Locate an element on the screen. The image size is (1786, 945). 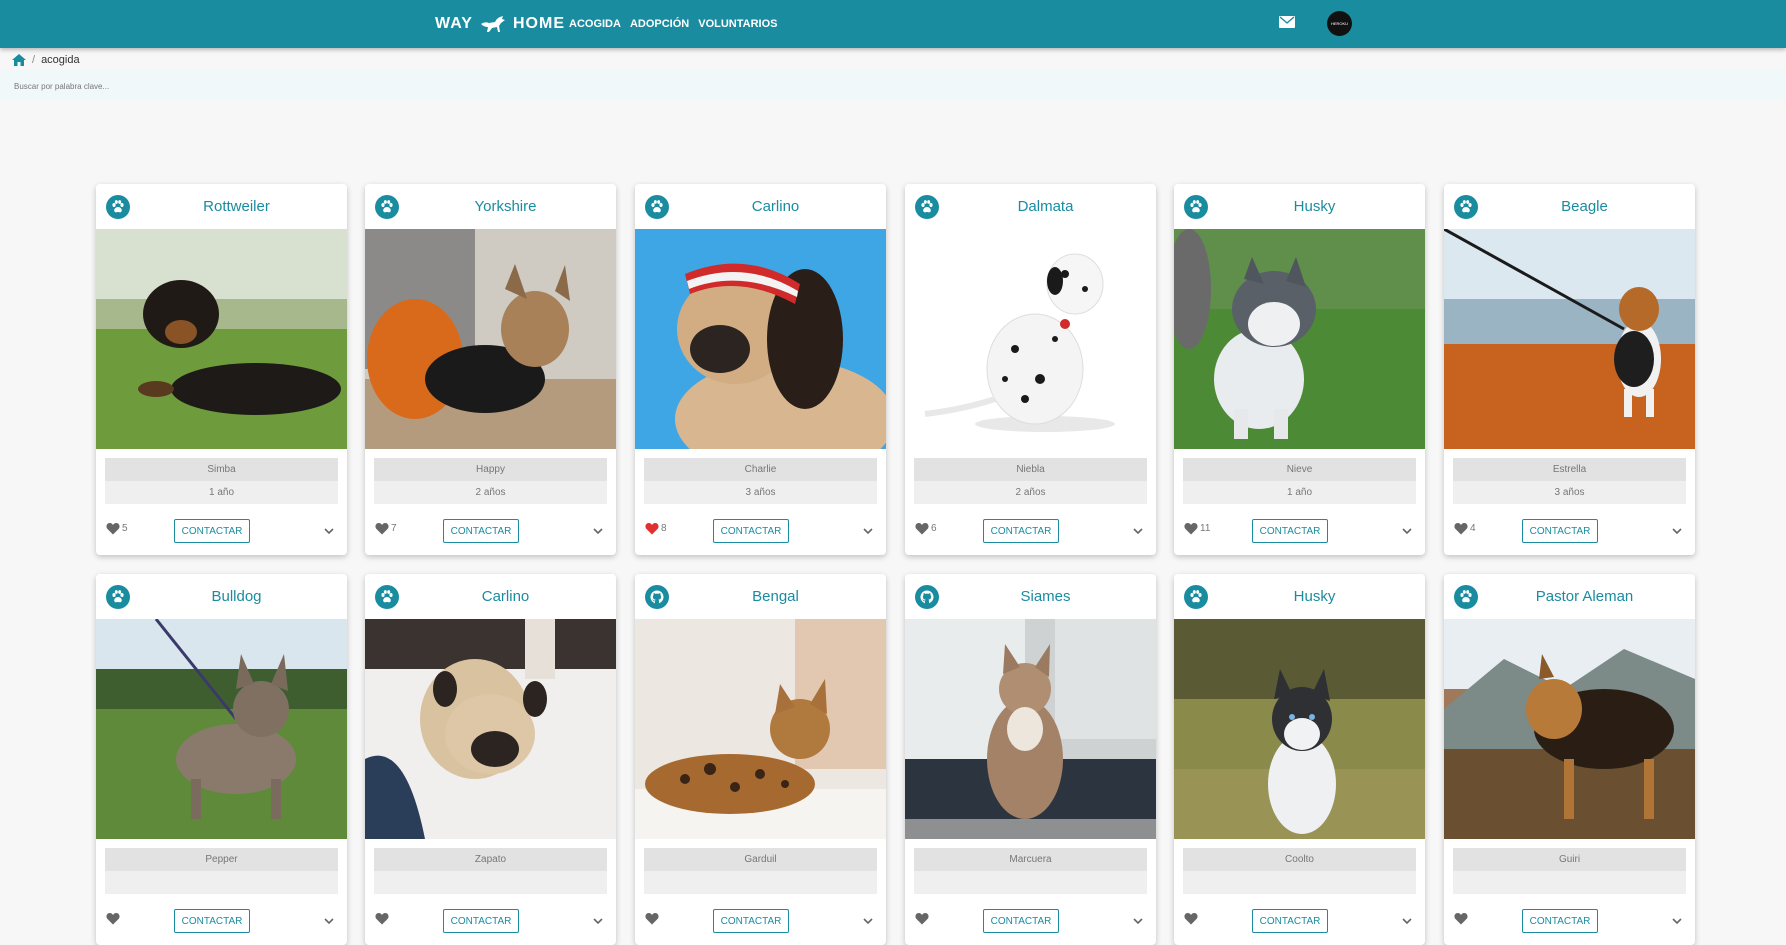
like-count: 8 is located at coordinates (664, 528).